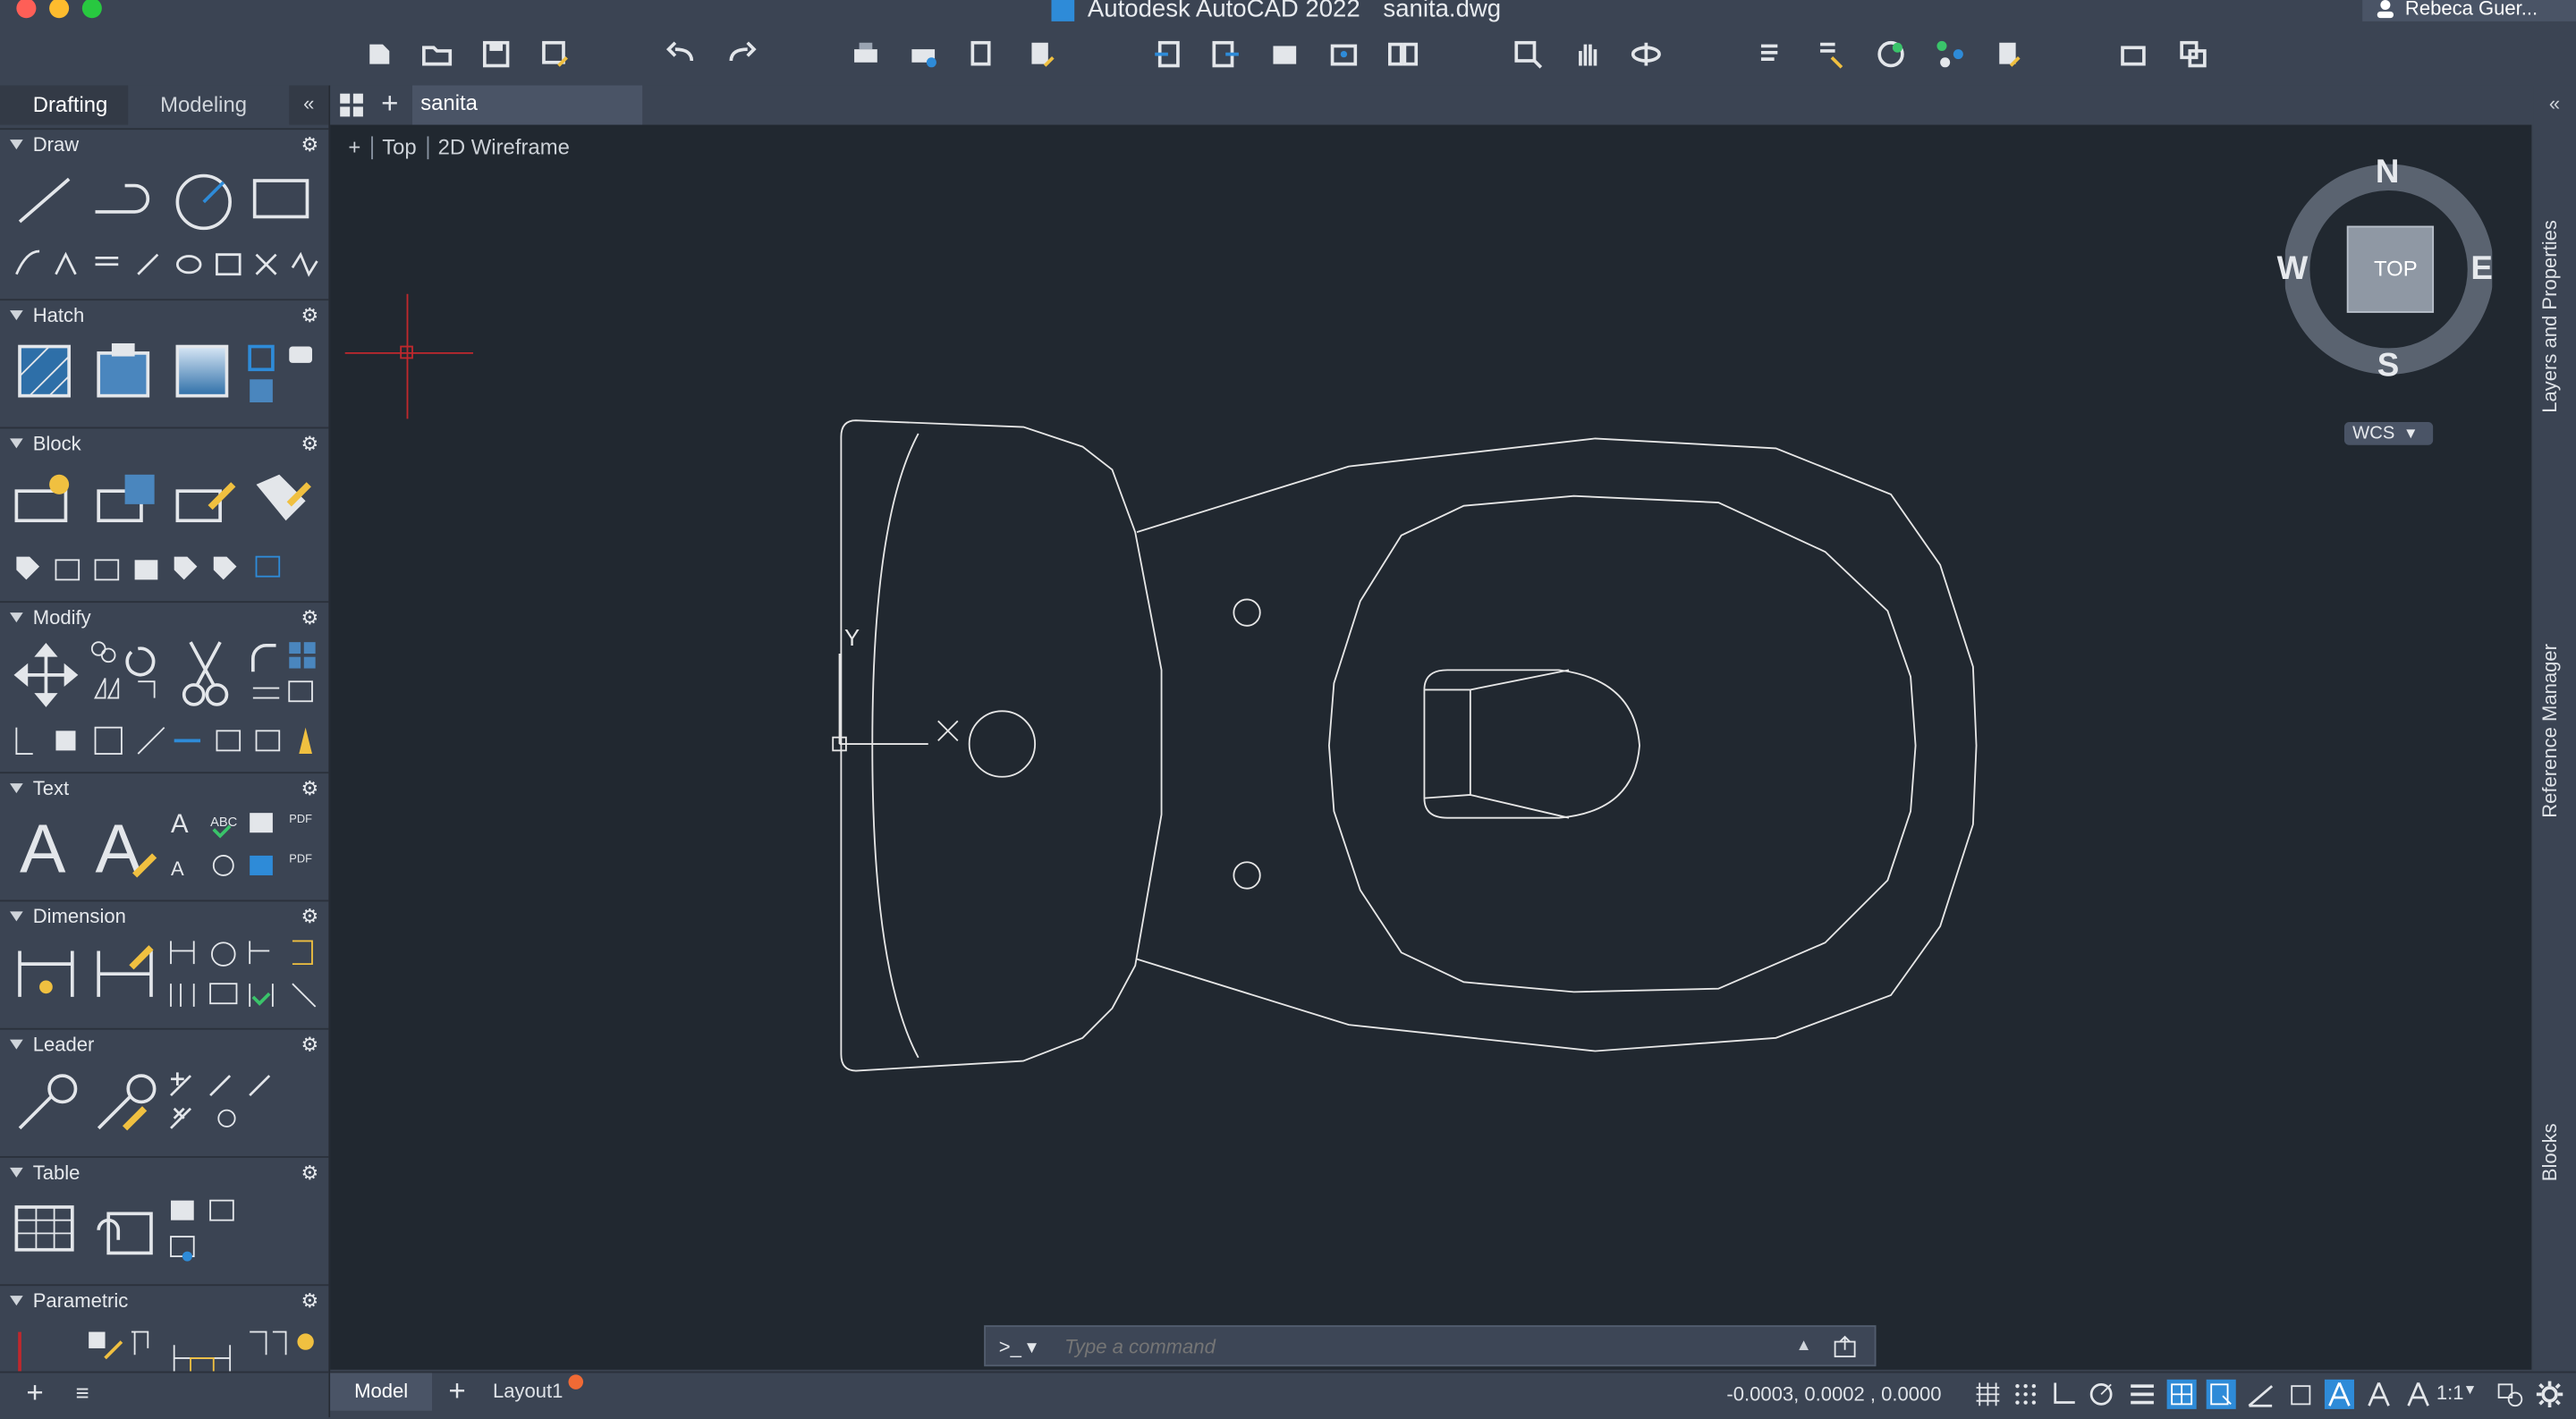 This screenshot has width=2576, height=1419. Describe the element at coordinates (436, 54) in the screenshot. I see `open-folder-icon` at that location.